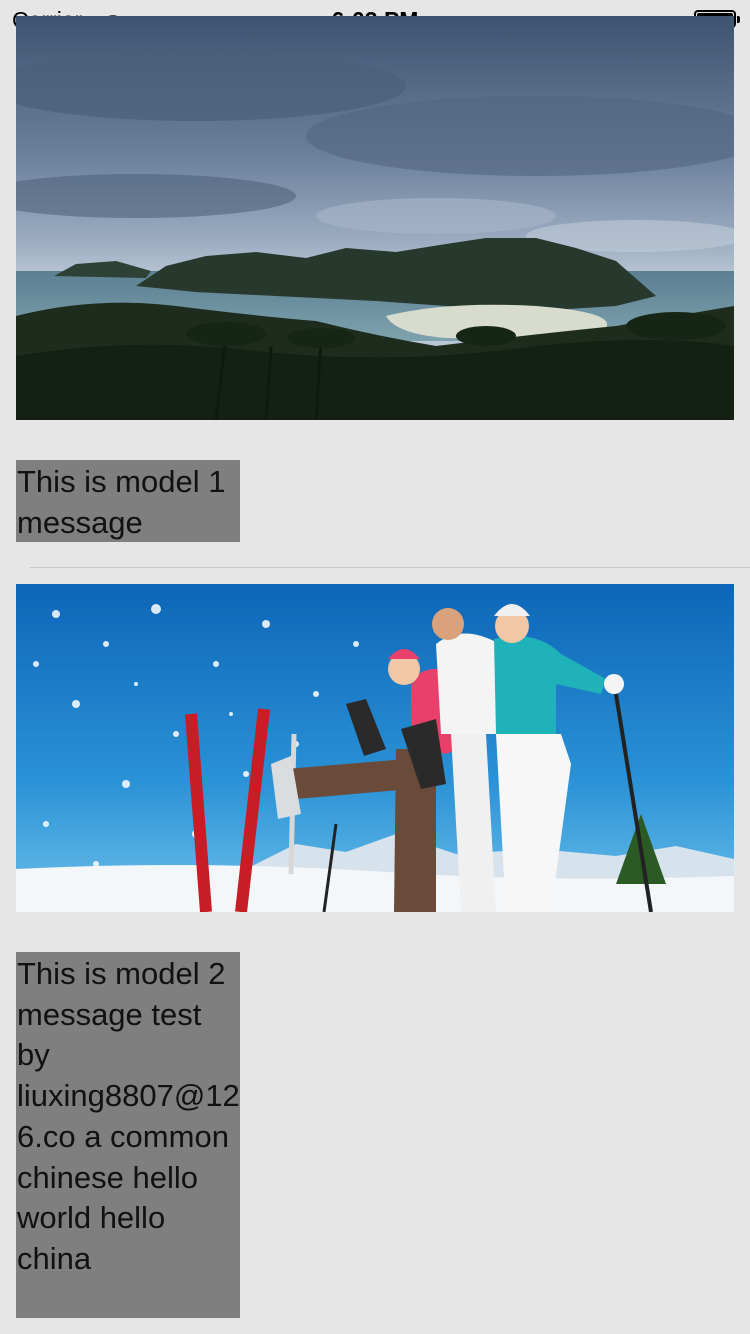  I want to click on message-label: This is model 1 message, so click(128, 501).